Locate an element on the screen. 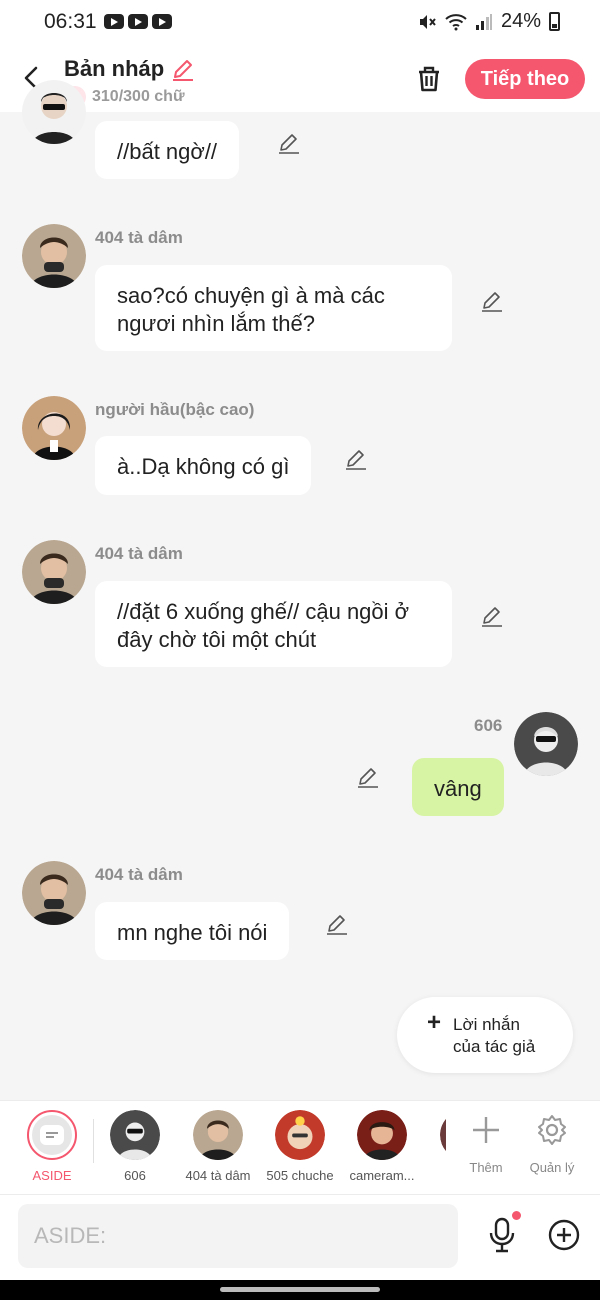  title-text: Bản nháp is located at coordinates (114, 68).